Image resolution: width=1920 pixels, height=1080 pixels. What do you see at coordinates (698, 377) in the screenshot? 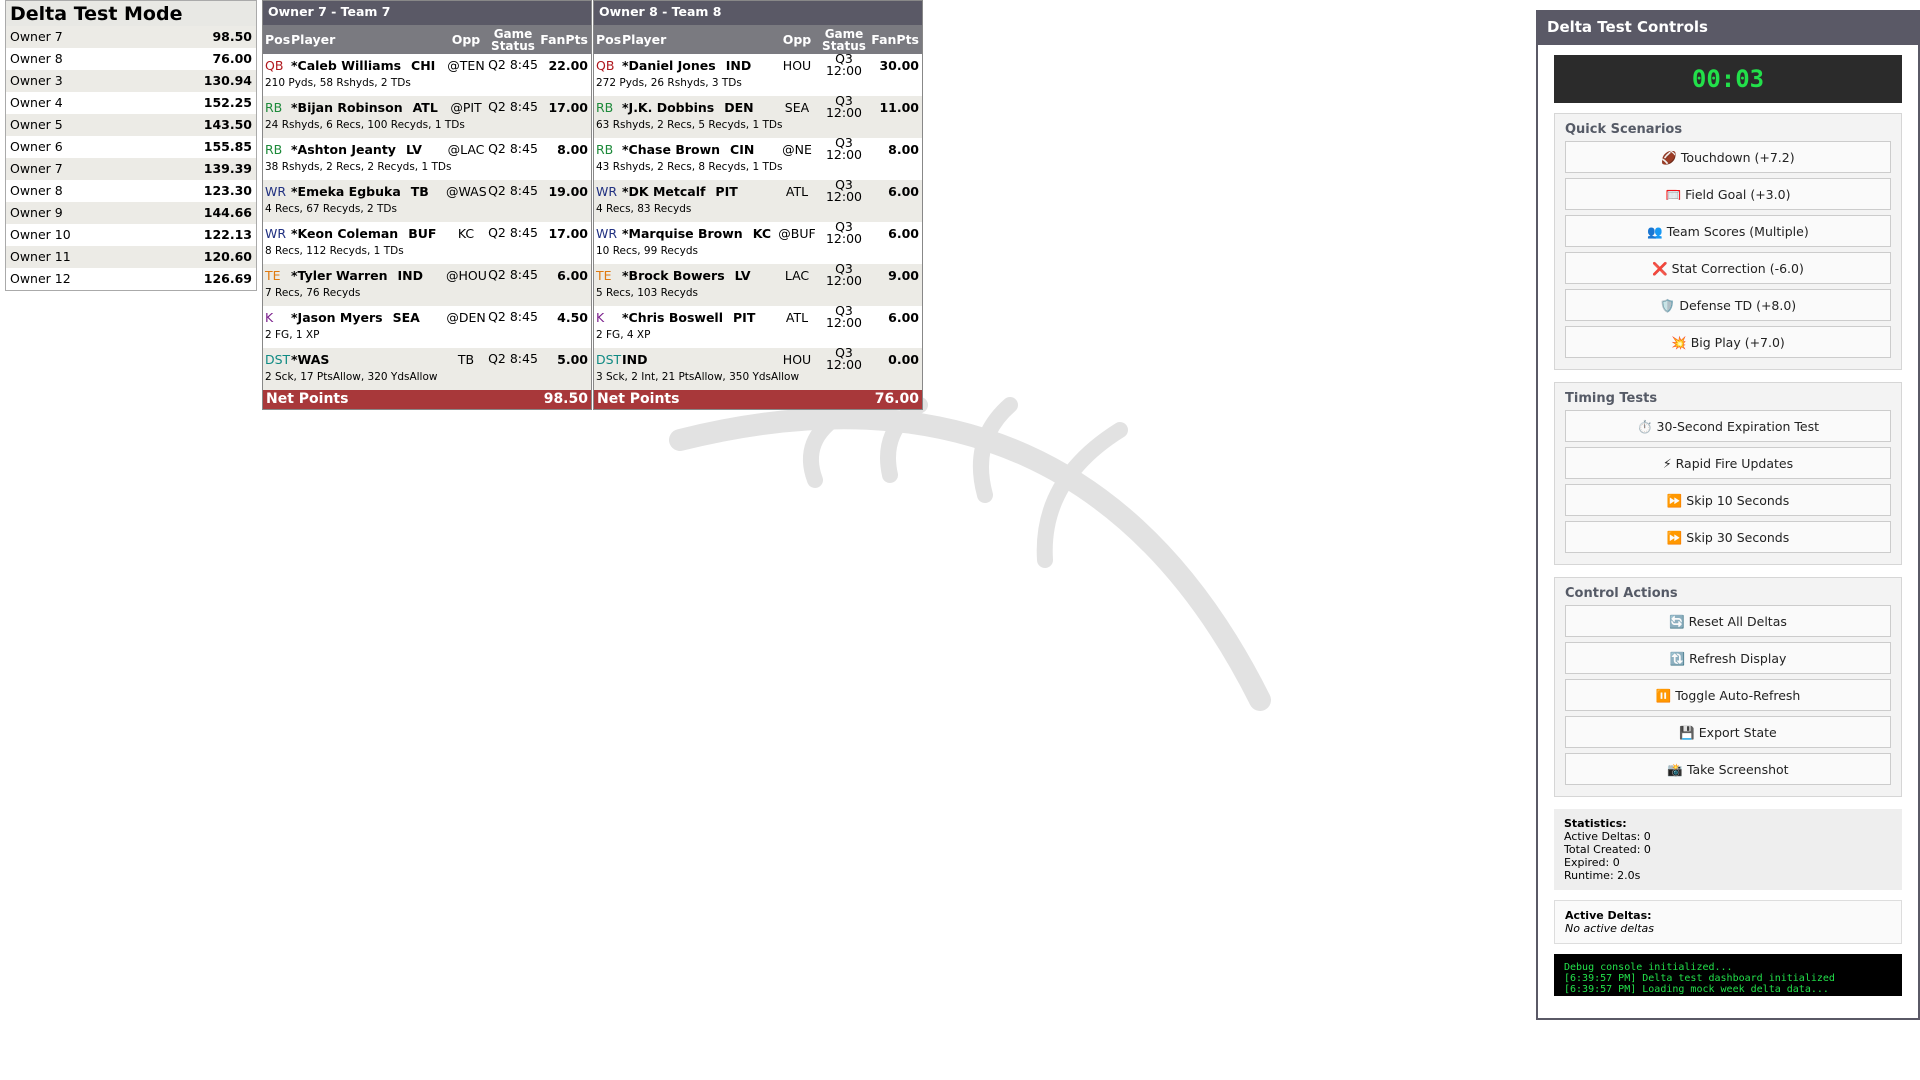
I see `player-stat-line: 3 Sck, 2 Int, 21 PtsAllow, 350 YdsAllow` at bounding box center [698, 377].